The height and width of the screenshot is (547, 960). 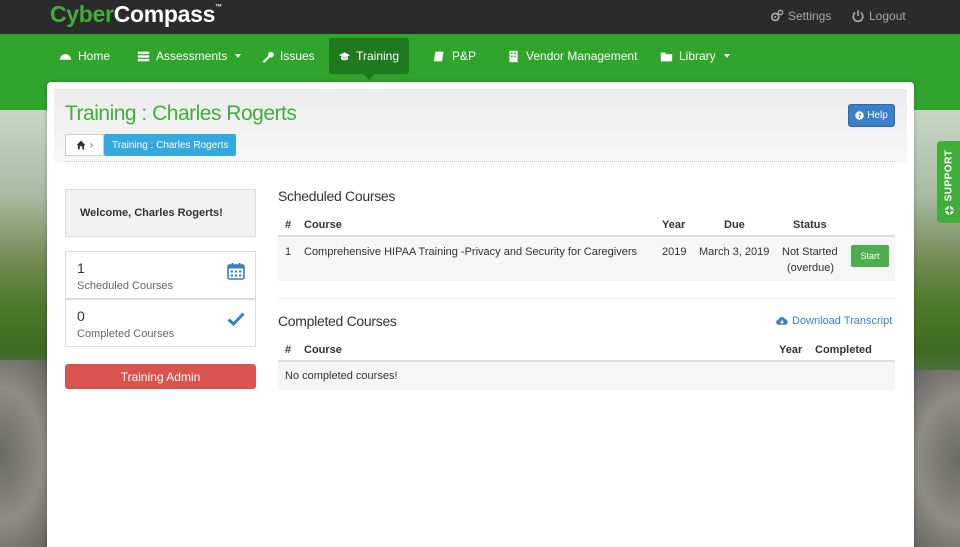 I want to click on top-bar: CyberCompass™ Settings Logout, so click(x=480, y=17).